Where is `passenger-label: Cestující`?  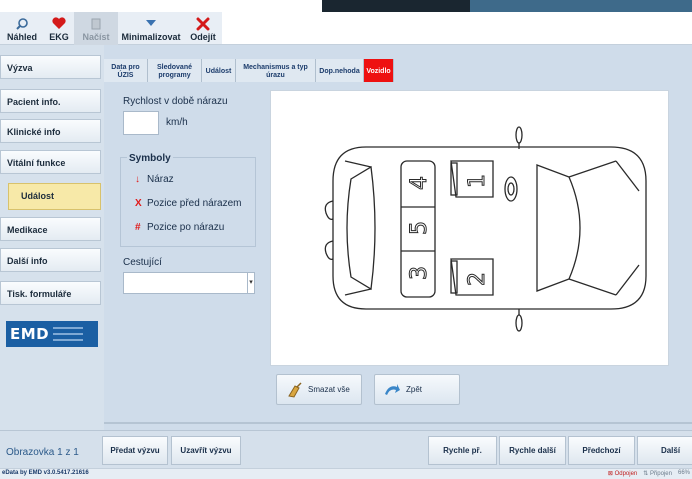 passenger-label: Cestující is located at coordinates (142, 262).